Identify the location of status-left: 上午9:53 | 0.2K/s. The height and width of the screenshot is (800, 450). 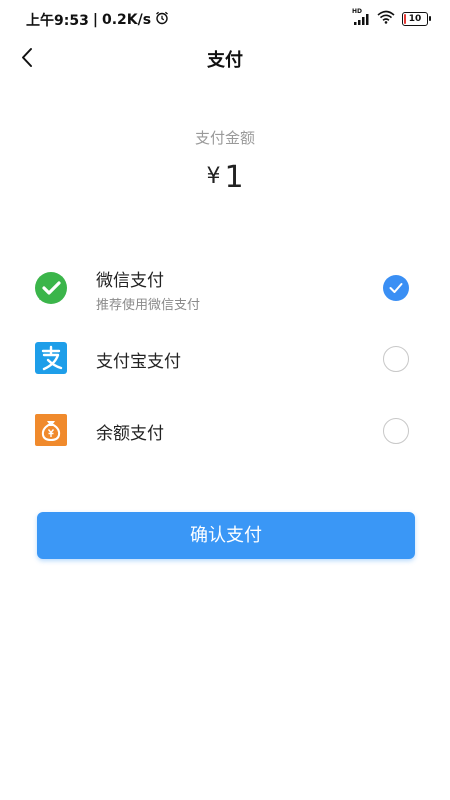
(97, 20).